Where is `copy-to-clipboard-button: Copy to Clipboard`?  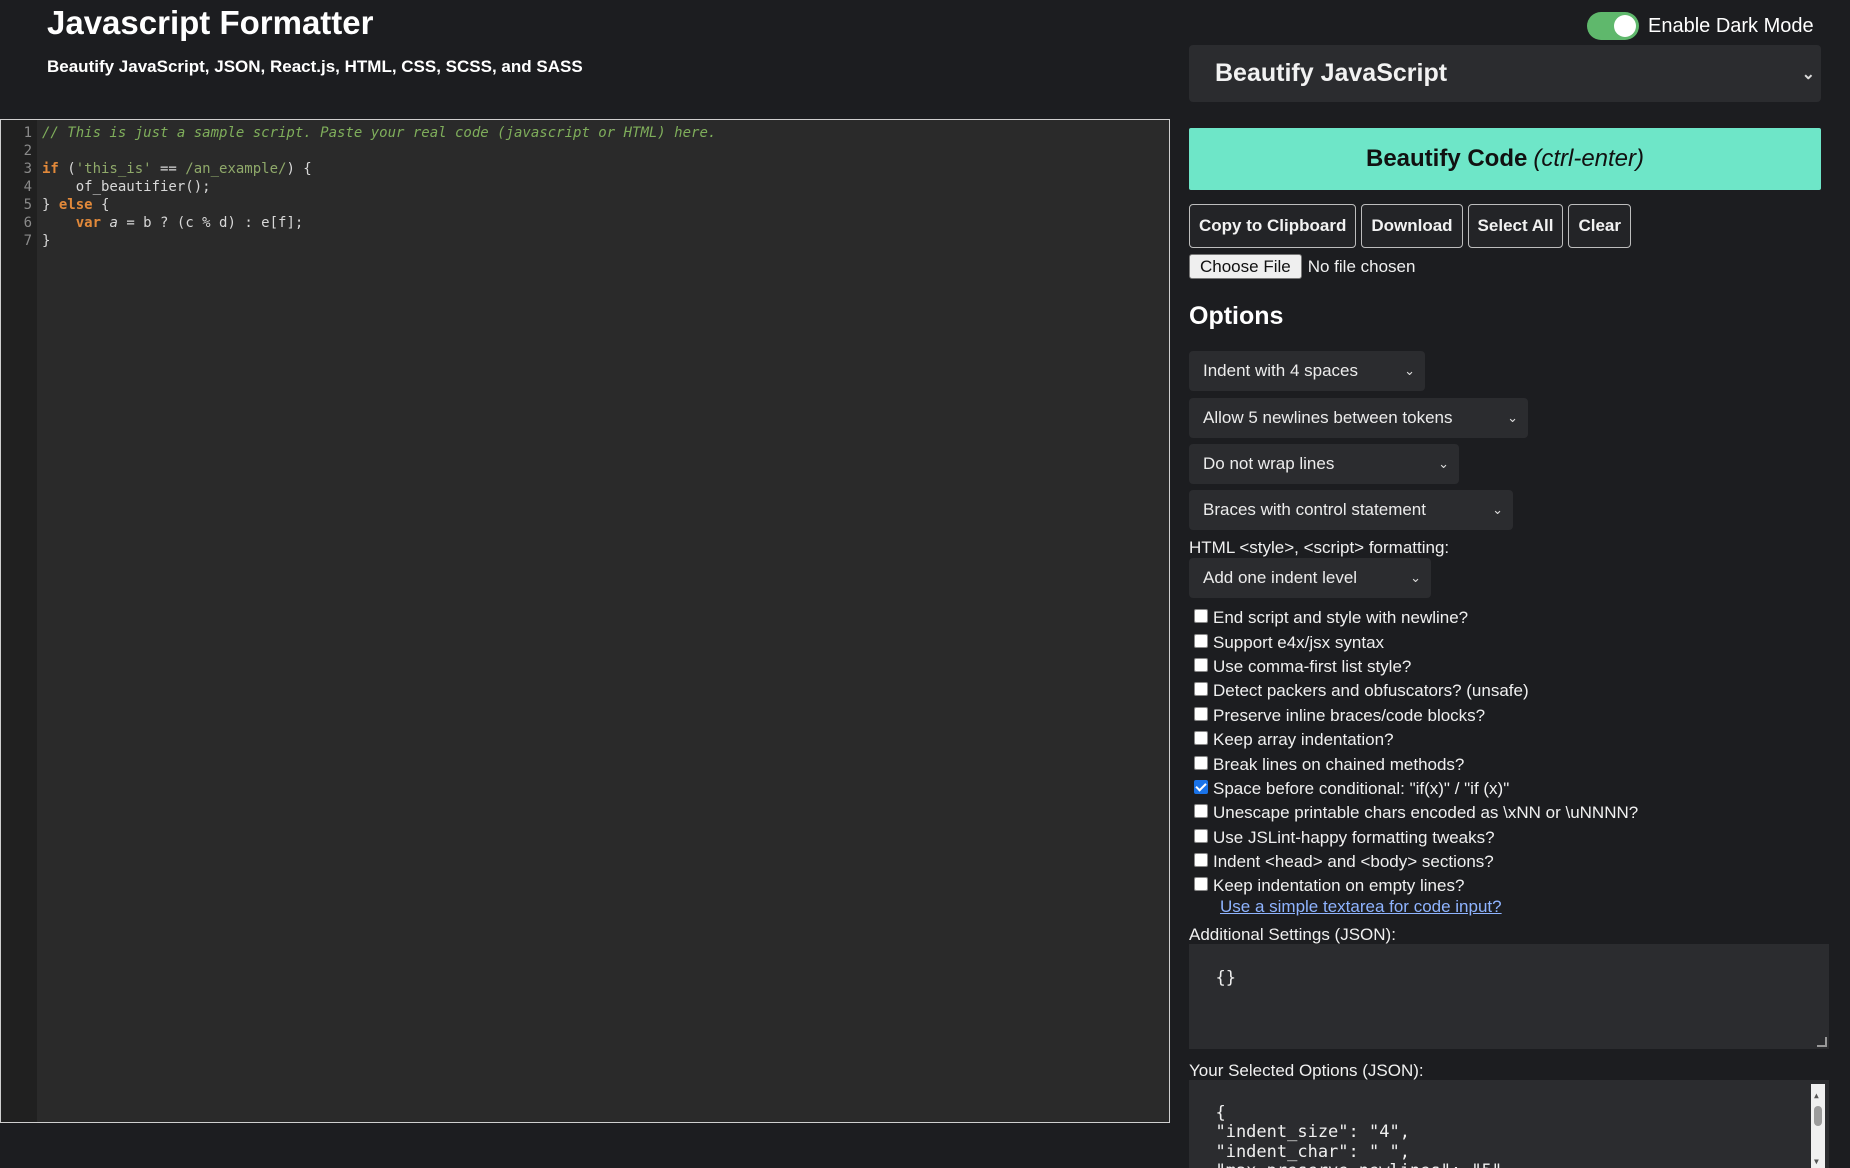
copy-to-clipboard-button: Copy to Clipboard is located at coordinates (1273, 226).